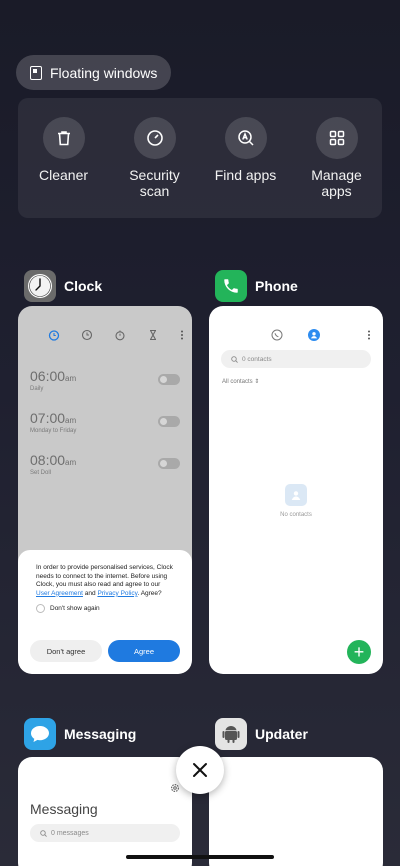 This screenshot has width=400, height=866. Describe the element at coordinates (281, 734) in the screenshot. I see `updater-app-name: Updater` at that location.